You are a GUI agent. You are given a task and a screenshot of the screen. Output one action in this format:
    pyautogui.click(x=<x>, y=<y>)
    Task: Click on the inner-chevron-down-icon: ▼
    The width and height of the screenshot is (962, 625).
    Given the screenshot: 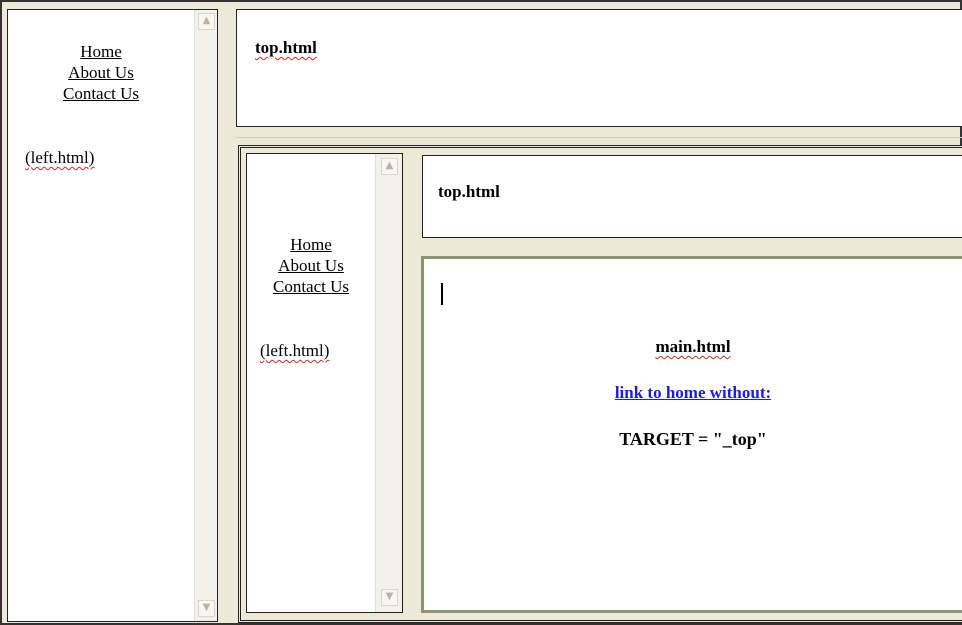 What is the action you would take?
    pyautogui.click(x=389, y=596)
    